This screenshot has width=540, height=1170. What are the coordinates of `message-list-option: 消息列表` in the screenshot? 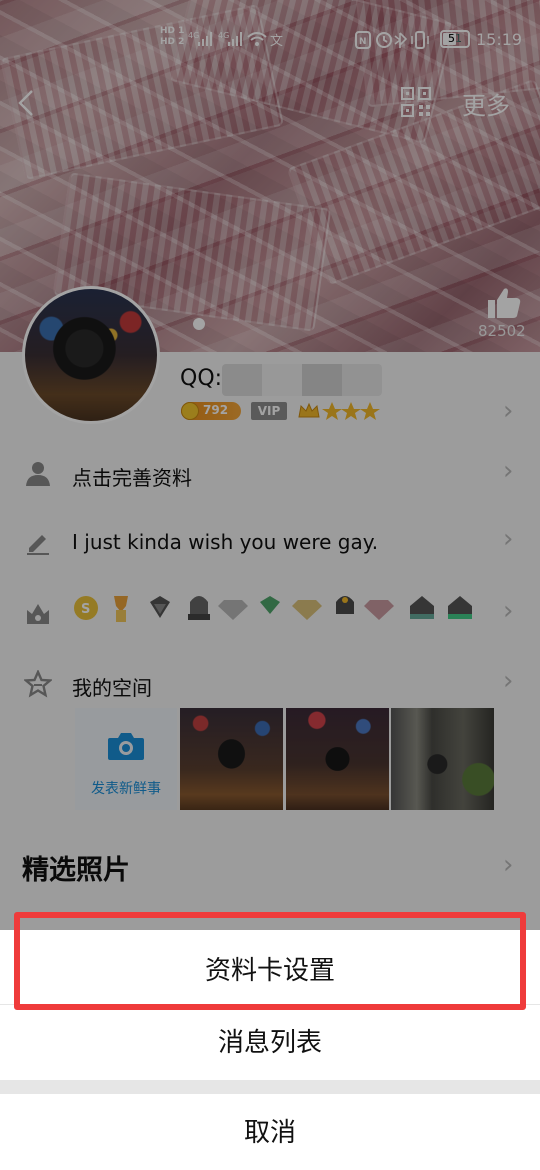 It's located at (270, 1043).